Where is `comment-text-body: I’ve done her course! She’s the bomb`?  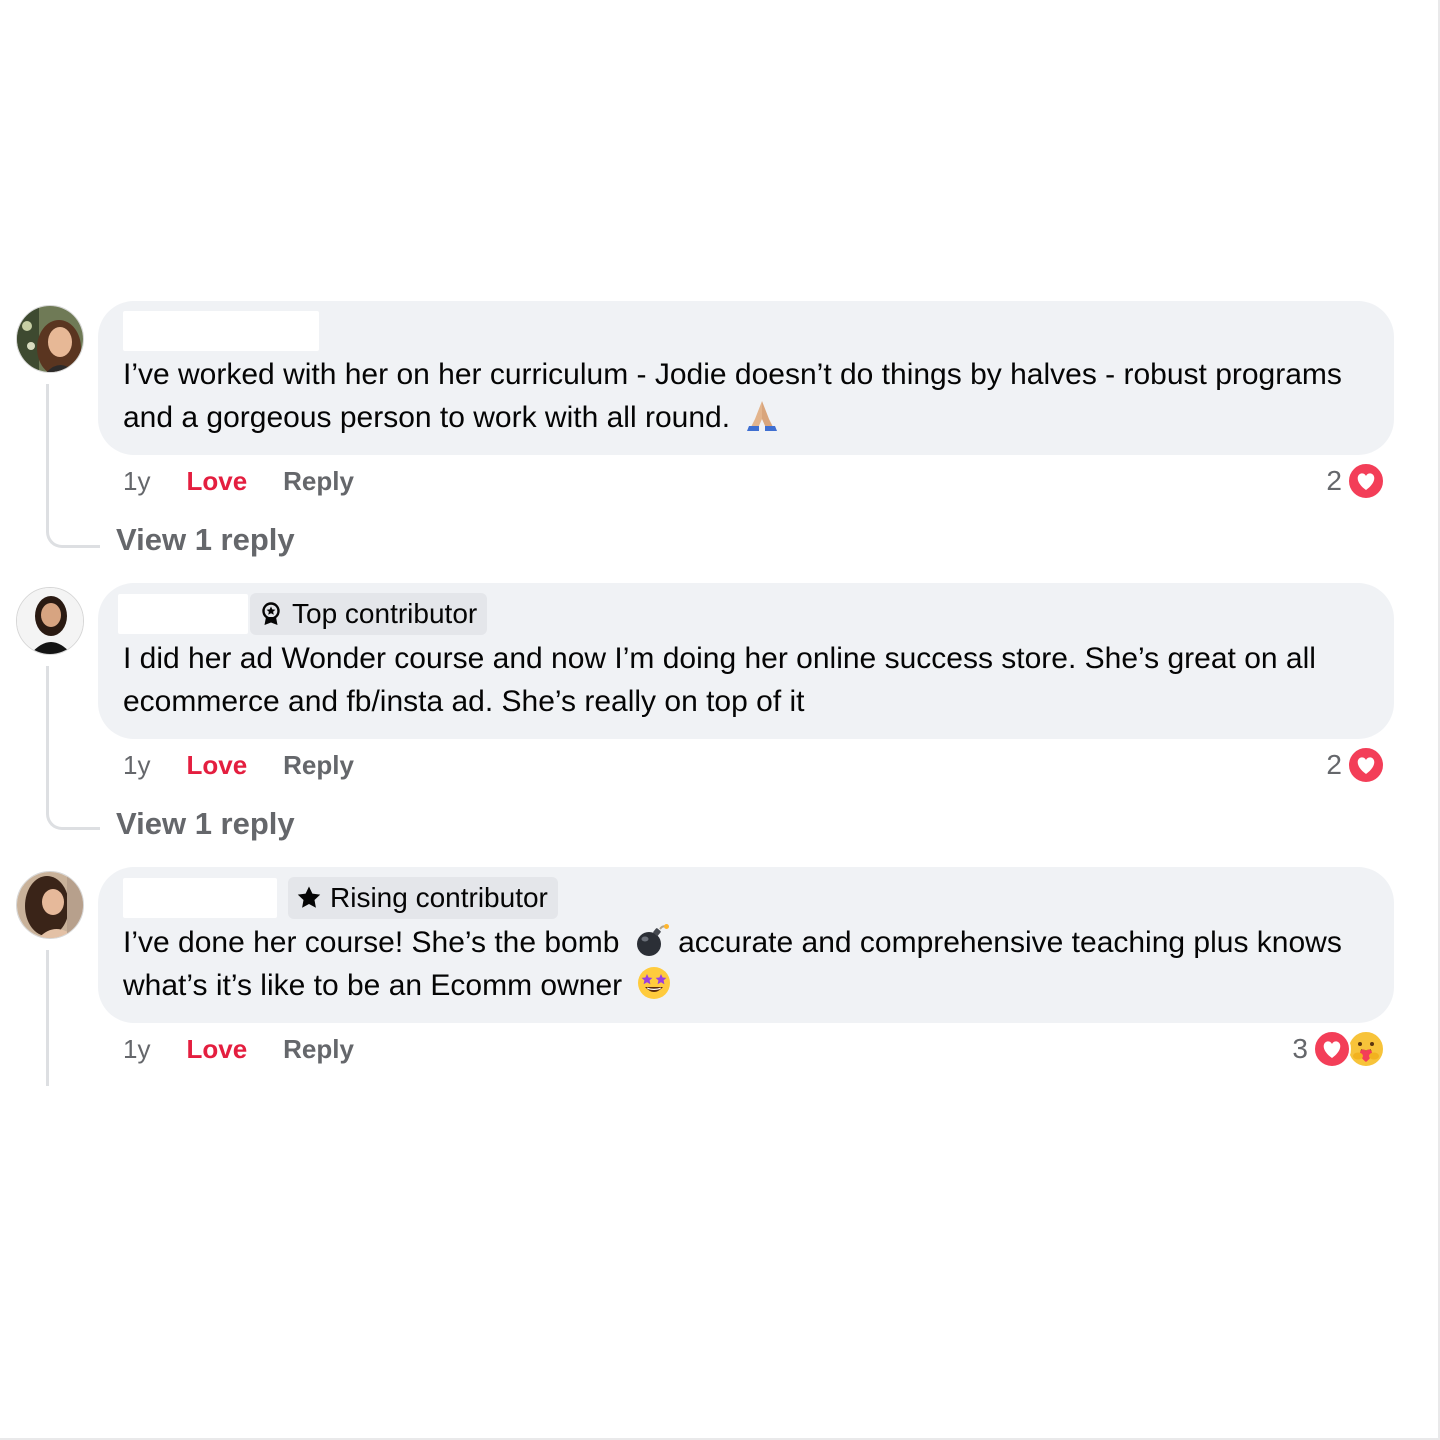 comment-text-body: I’ve done her course! She’s the bomb is located at coordinates (371, 942).